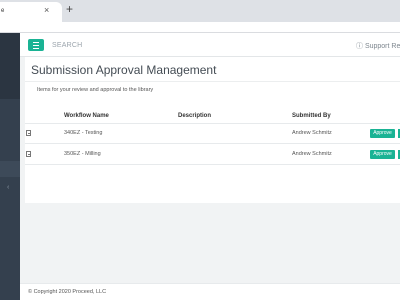 The width and height of the screenshot is (400, 300). Describe the element at coordinates (67, 292) in the screenshot. I see `copyright-text: © Copyright 2020 Proceed, LLC` at that location.